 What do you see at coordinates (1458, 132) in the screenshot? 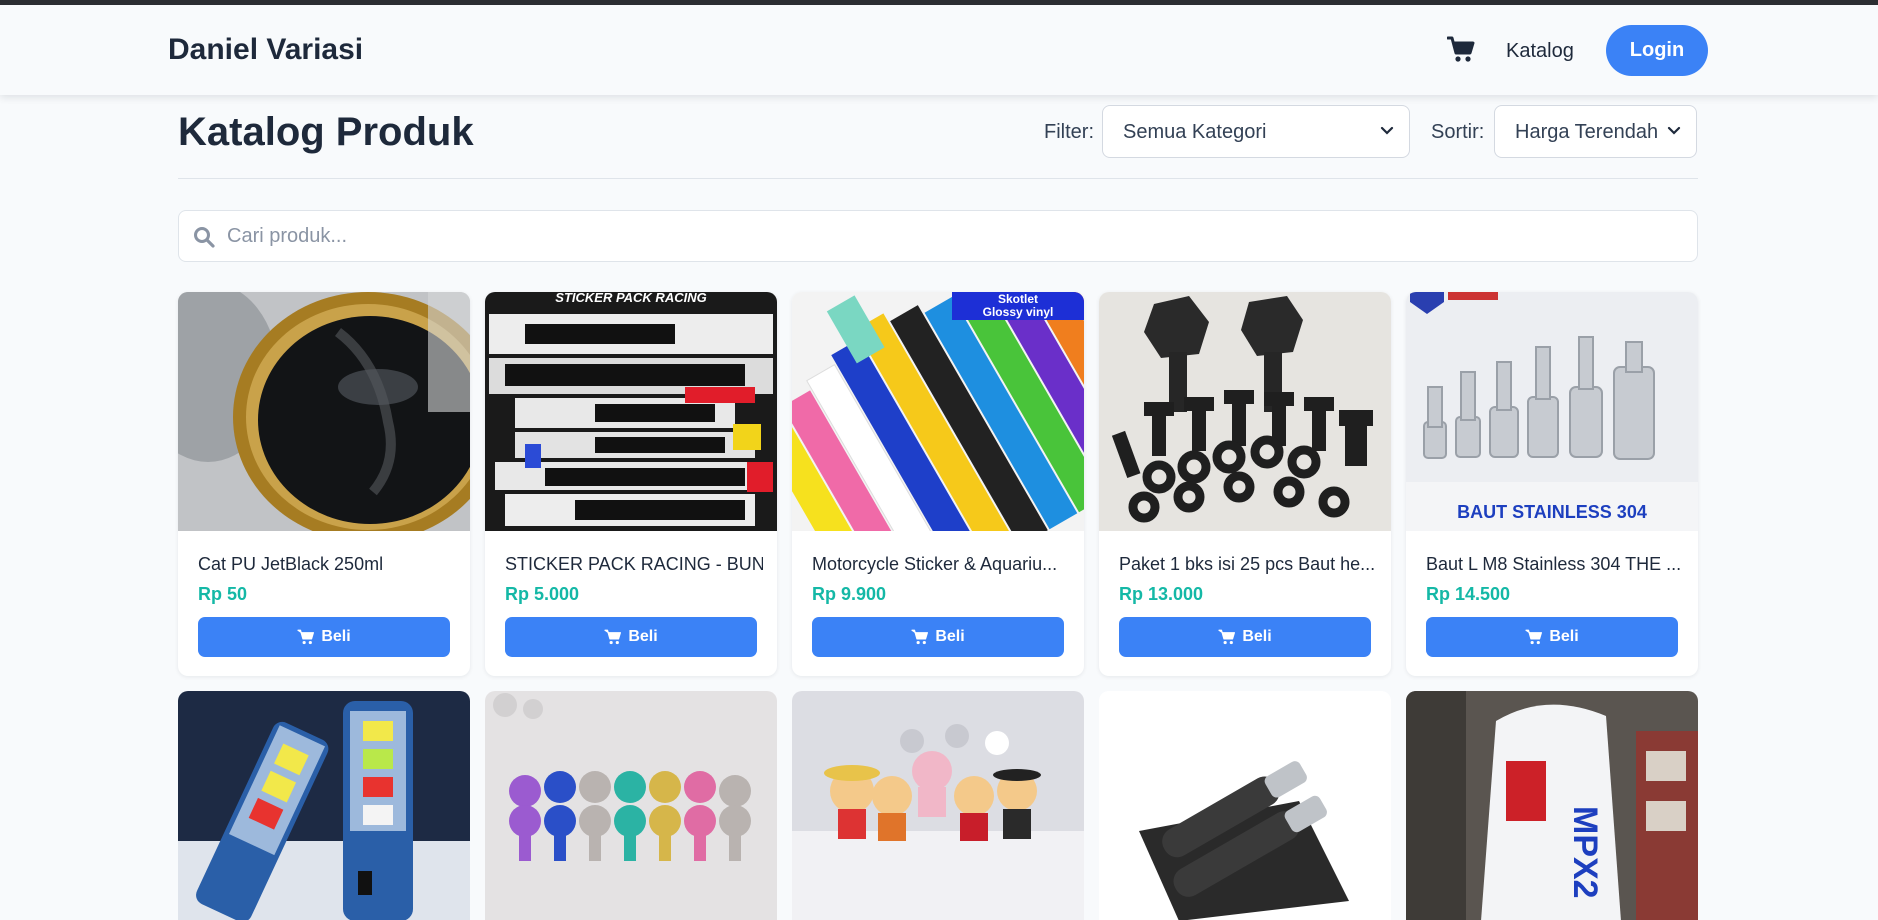
I see `sort-label: Sortir:` at bounding box center [1458, 132].